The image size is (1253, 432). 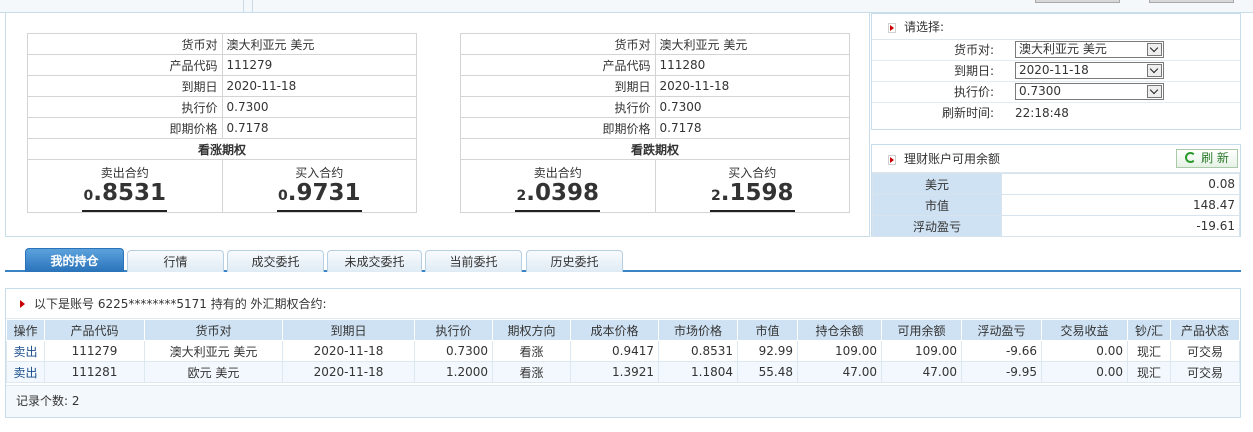 I want to click on field-value: 111279, so click(x=319, y=65).